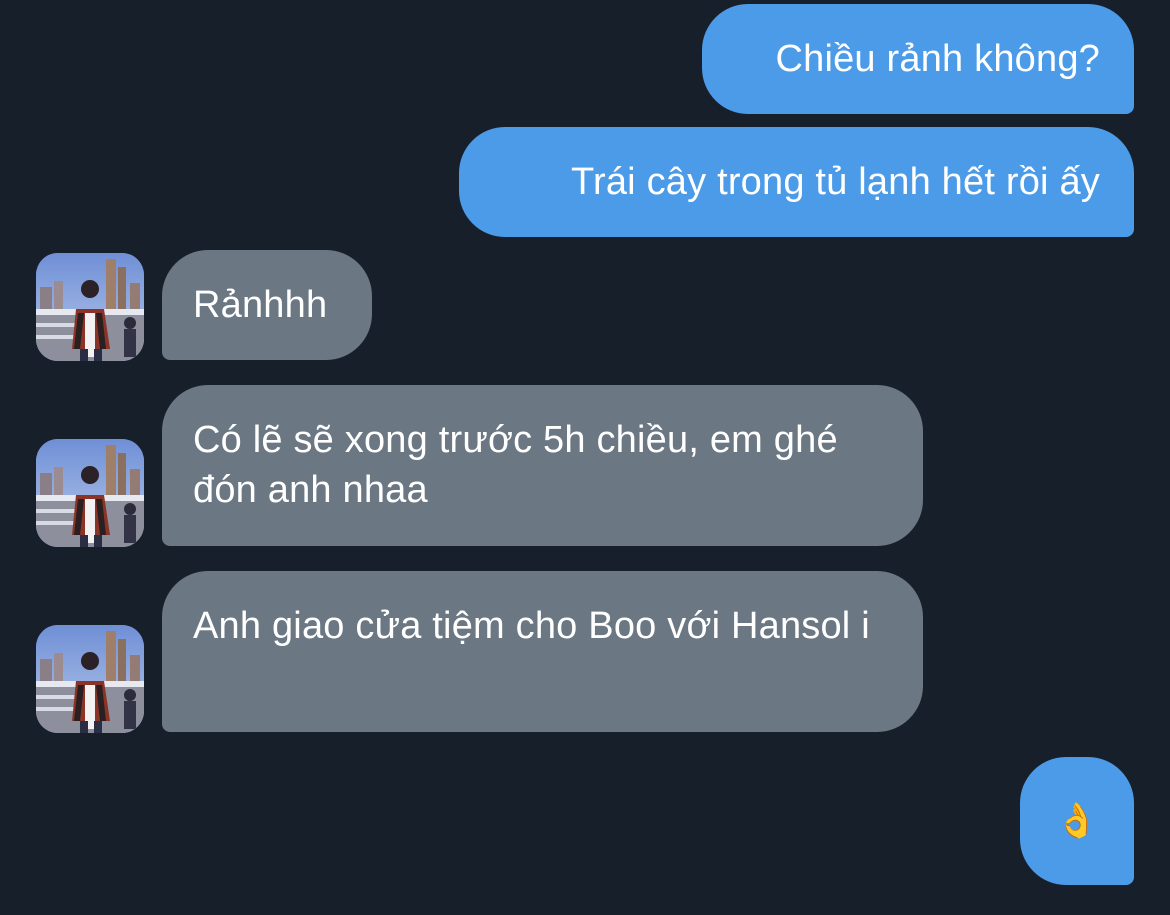 The width and height of the screenshot is (1170, 915). I want to click on message-text: Chiều rảnh không?, so click(937, 59).